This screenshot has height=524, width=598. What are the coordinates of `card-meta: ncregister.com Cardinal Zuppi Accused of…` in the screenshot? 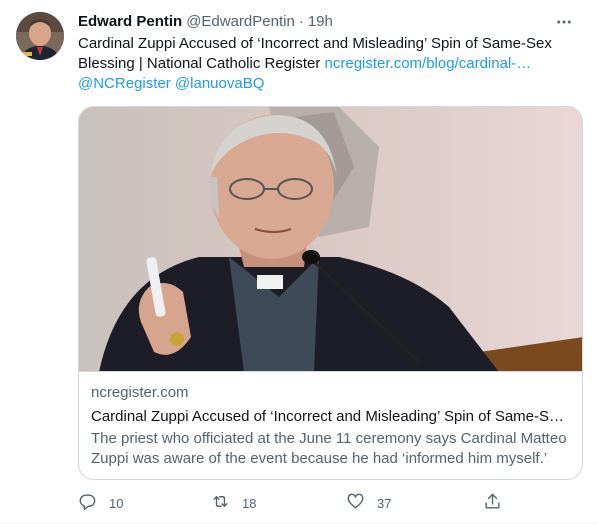 It's located at (331, 426).